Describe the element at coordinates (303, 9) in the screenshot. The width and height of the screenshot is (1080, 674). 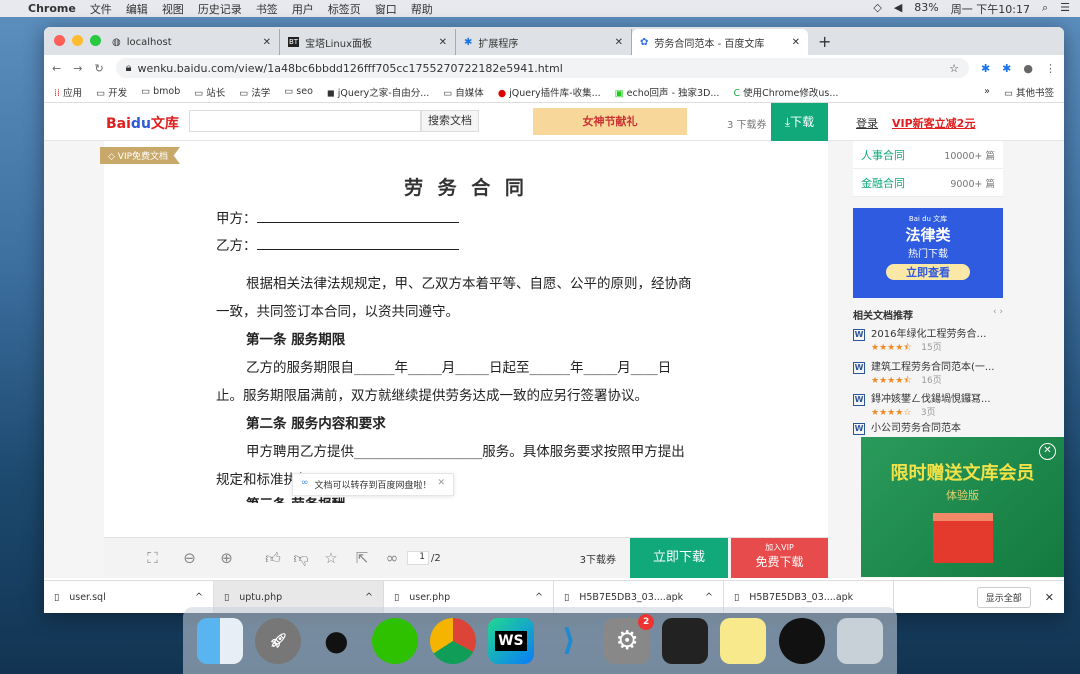
I see `menu-item: 用户` at that location.